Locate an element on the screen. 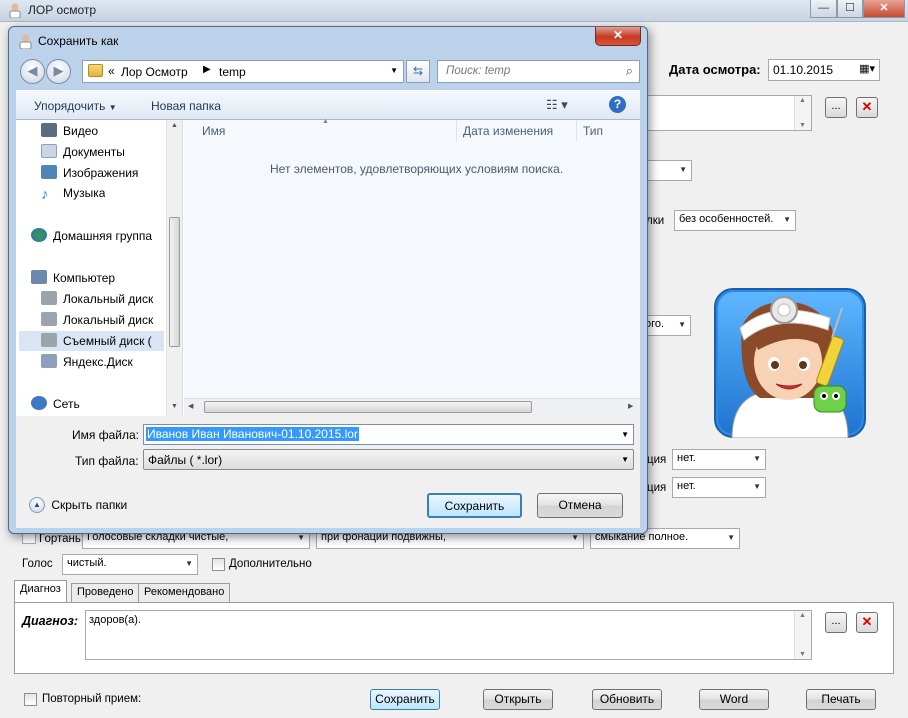 This screenshot has height=718, width=908. filetype-dropdown-icon: ▼ is located at coordinates (625, 459).